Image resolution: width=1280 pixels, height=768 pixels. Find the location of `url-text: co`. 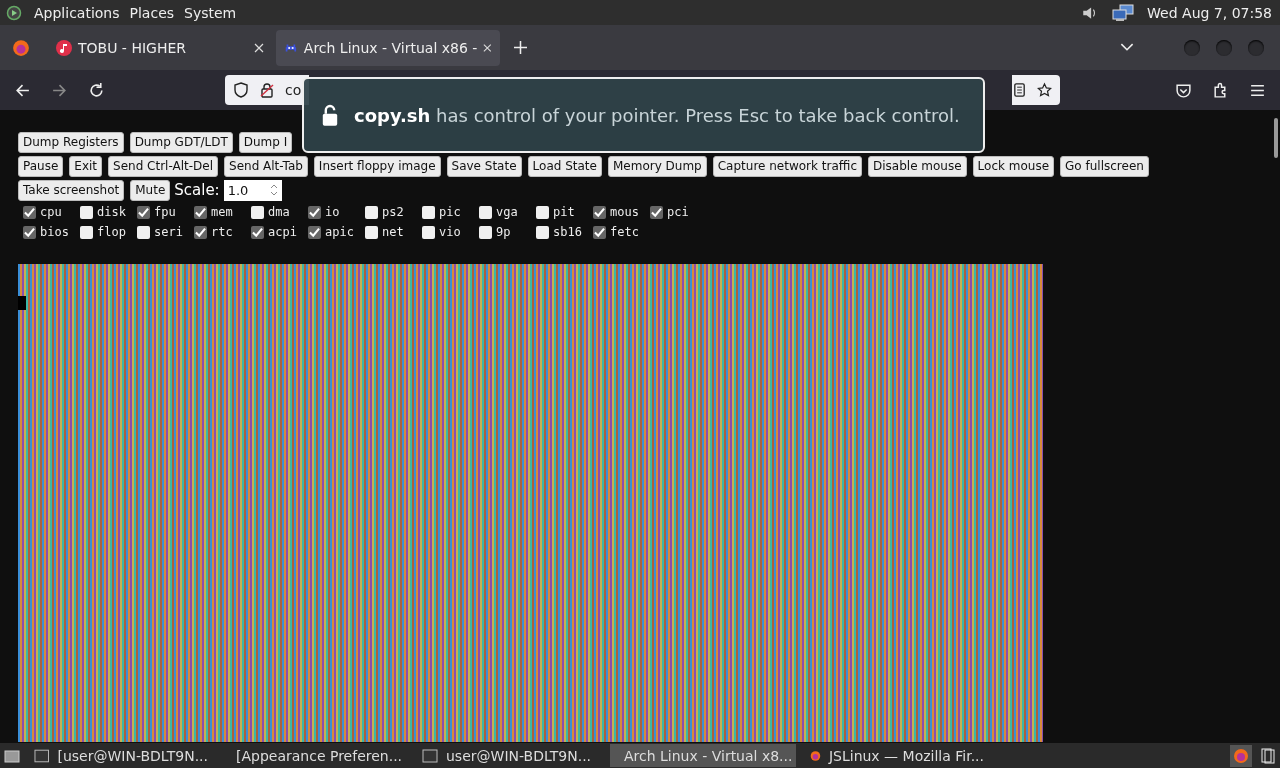

url-text: co is located at coordinates (293, 90).